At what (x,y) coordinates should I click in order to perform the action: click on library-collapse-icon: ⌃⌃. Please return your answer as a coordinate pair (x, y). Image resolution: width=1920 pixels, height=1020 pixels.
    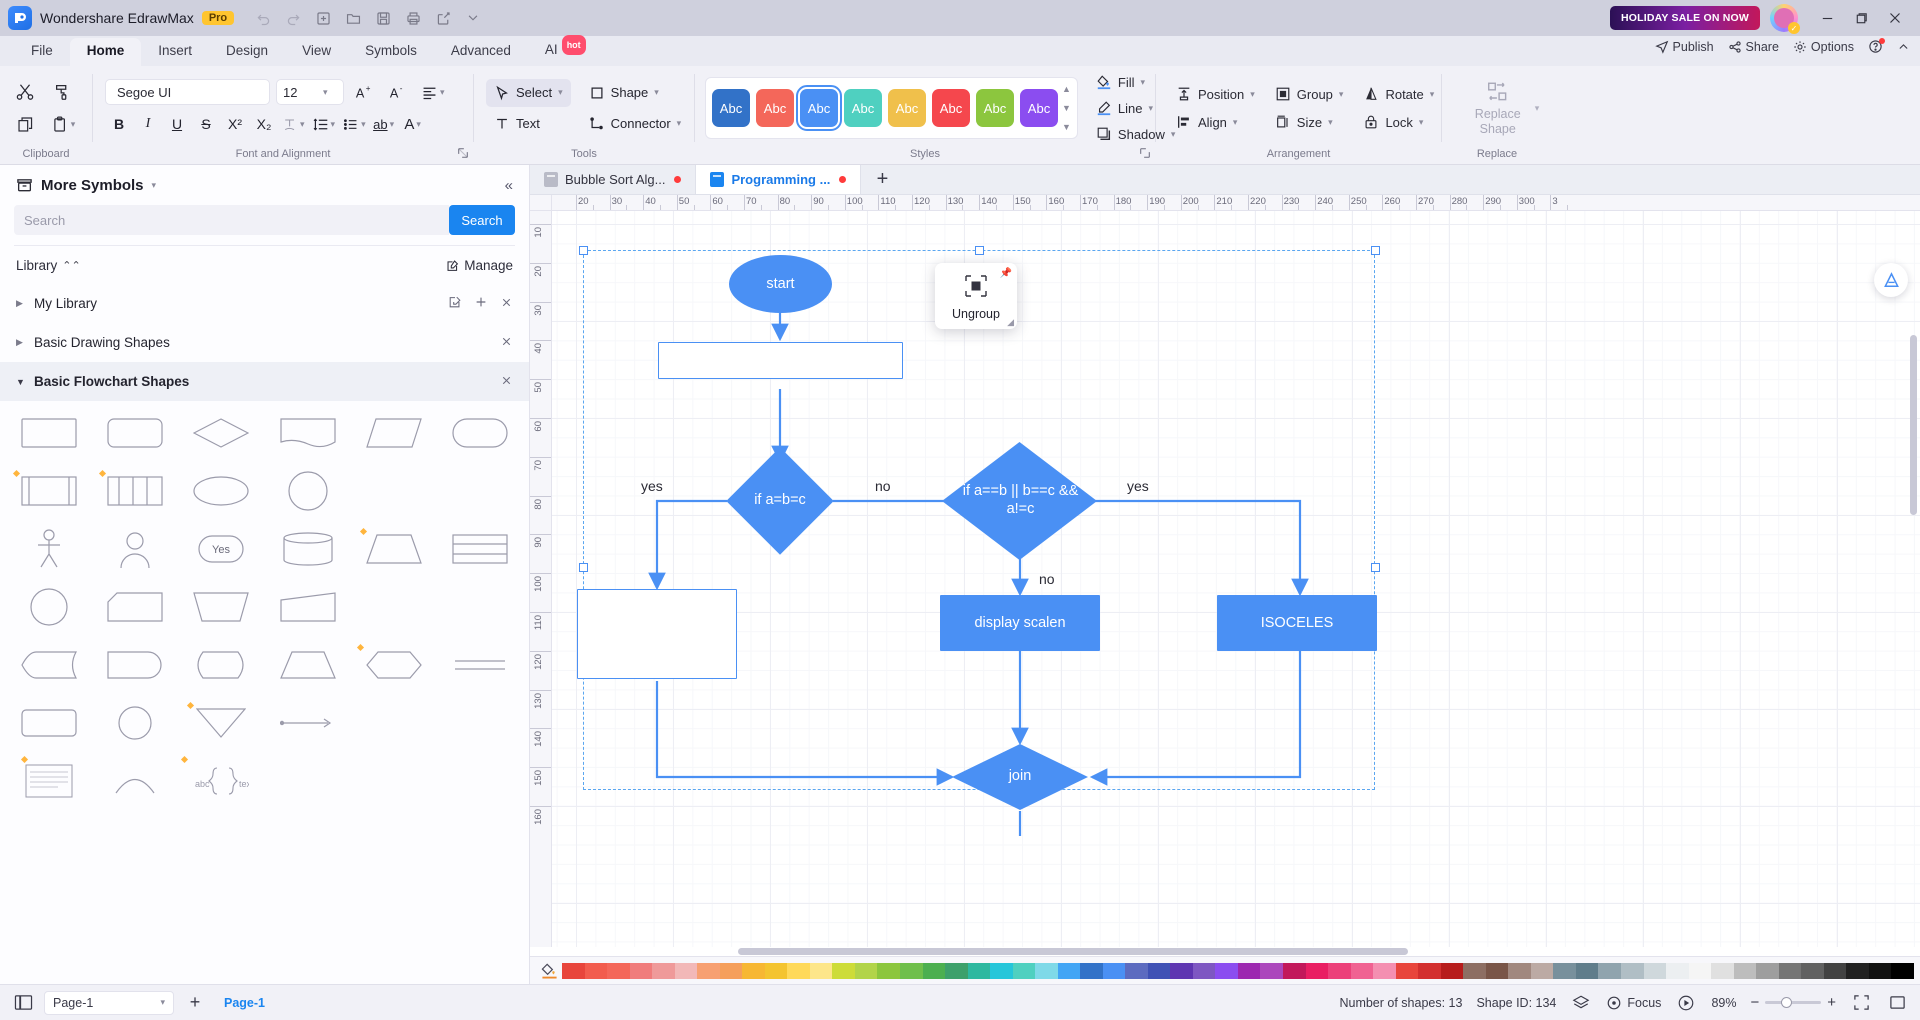
    Looking at the image, I should click on (71, 265).